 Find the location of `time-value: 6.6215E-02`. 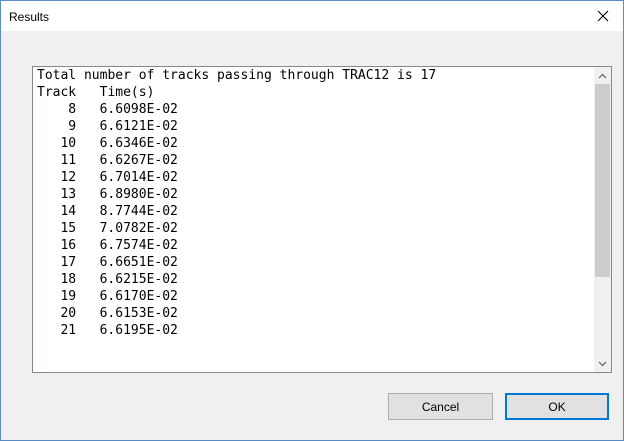

time-value: 6.6215E-02 is located at coordinates (138, 279).